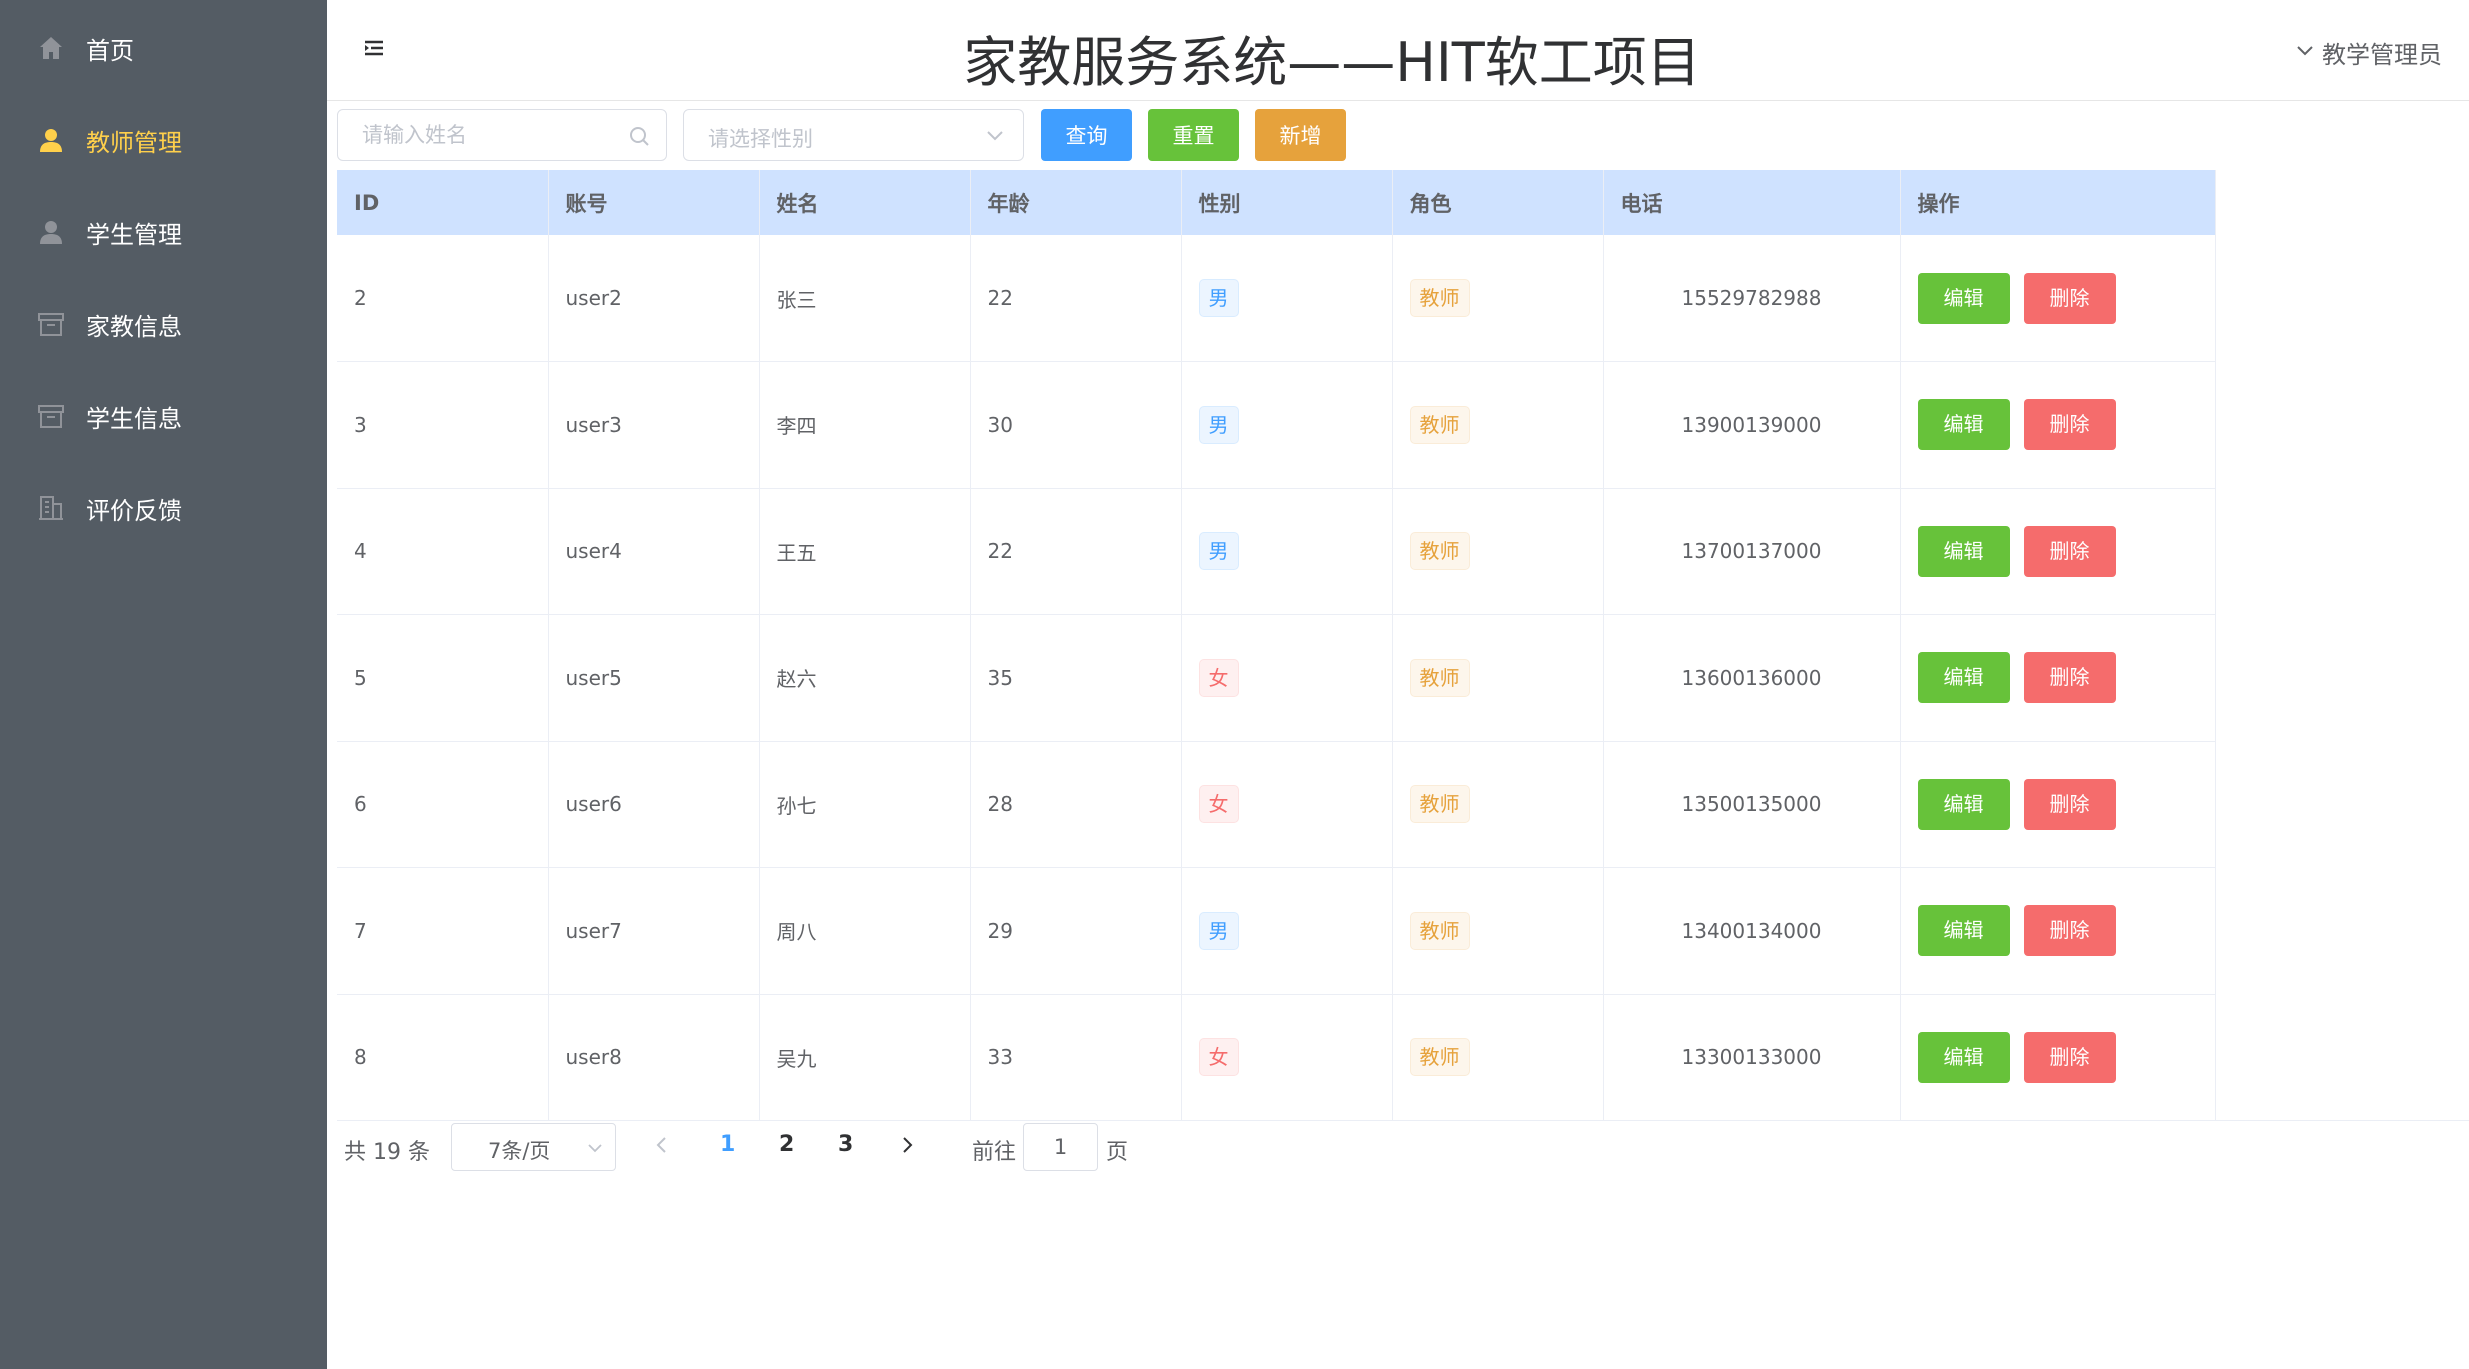  I want to click on column-header-name: 姓名, so click(865, 202).